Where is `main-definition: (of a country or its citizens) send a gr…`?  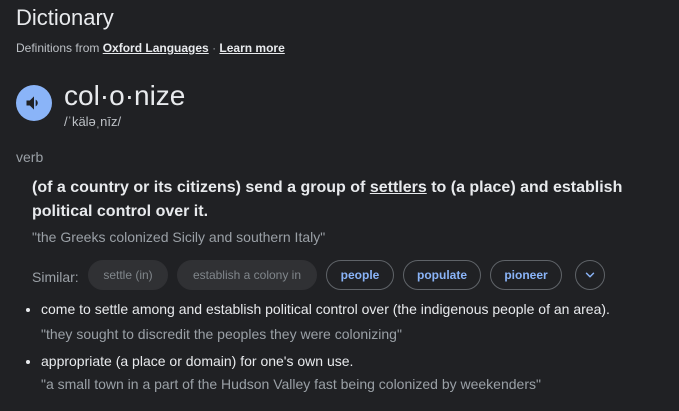 main-definition: (of a country or its citizens) send a gr… is located at coordinates (337, 200).